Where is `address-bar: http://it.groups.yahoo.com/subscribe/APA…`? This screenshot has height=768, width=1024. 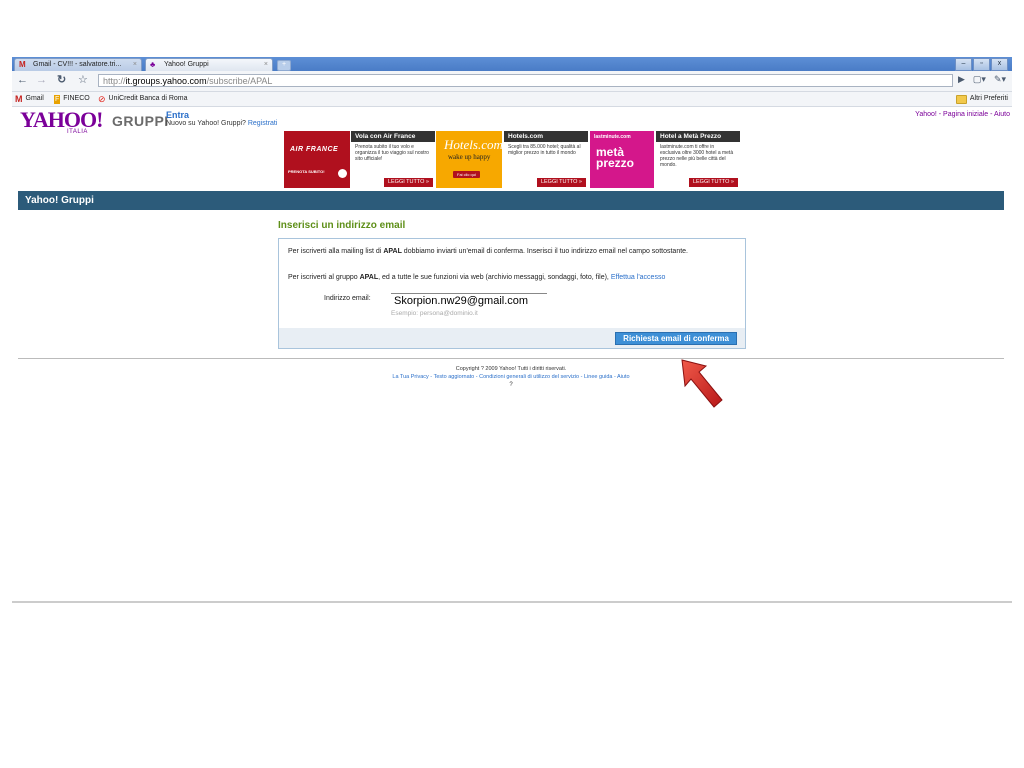
address-bar: http://it.groups.yahoo.com/subscribe/APA… is located at coordinates (525, 80).